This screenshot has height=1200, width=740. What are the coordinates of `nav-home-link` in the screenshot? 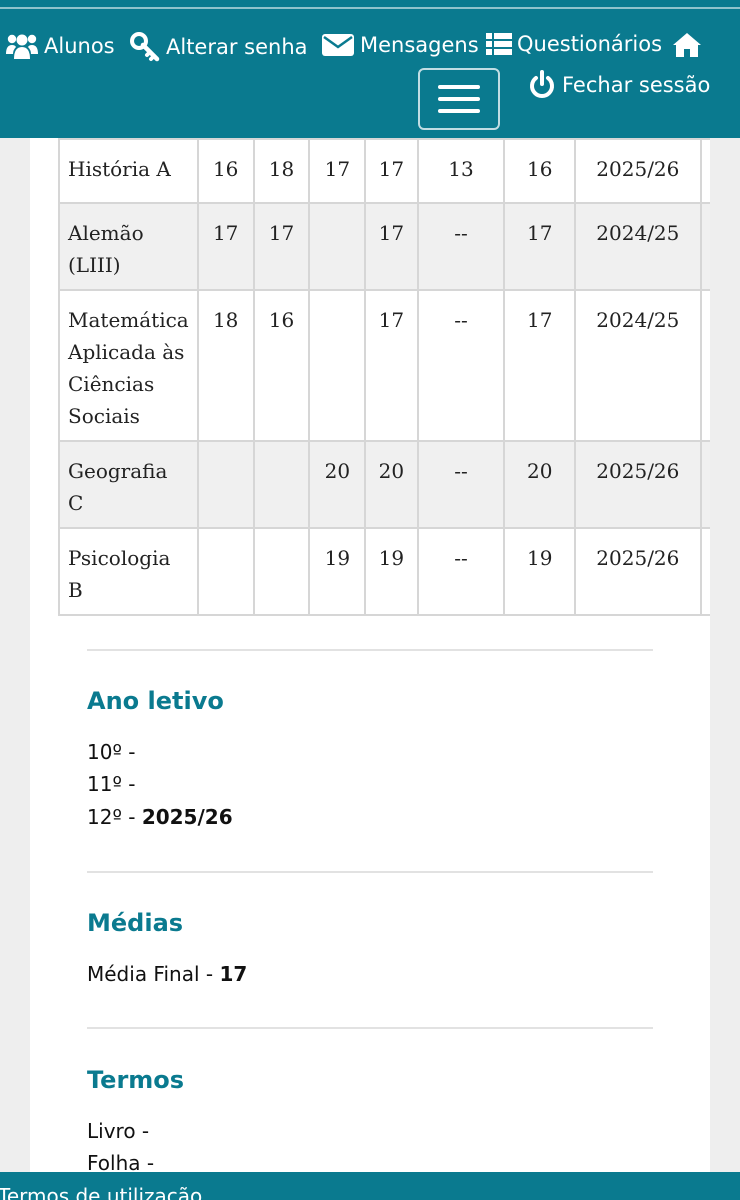 It's located at (687, 45).